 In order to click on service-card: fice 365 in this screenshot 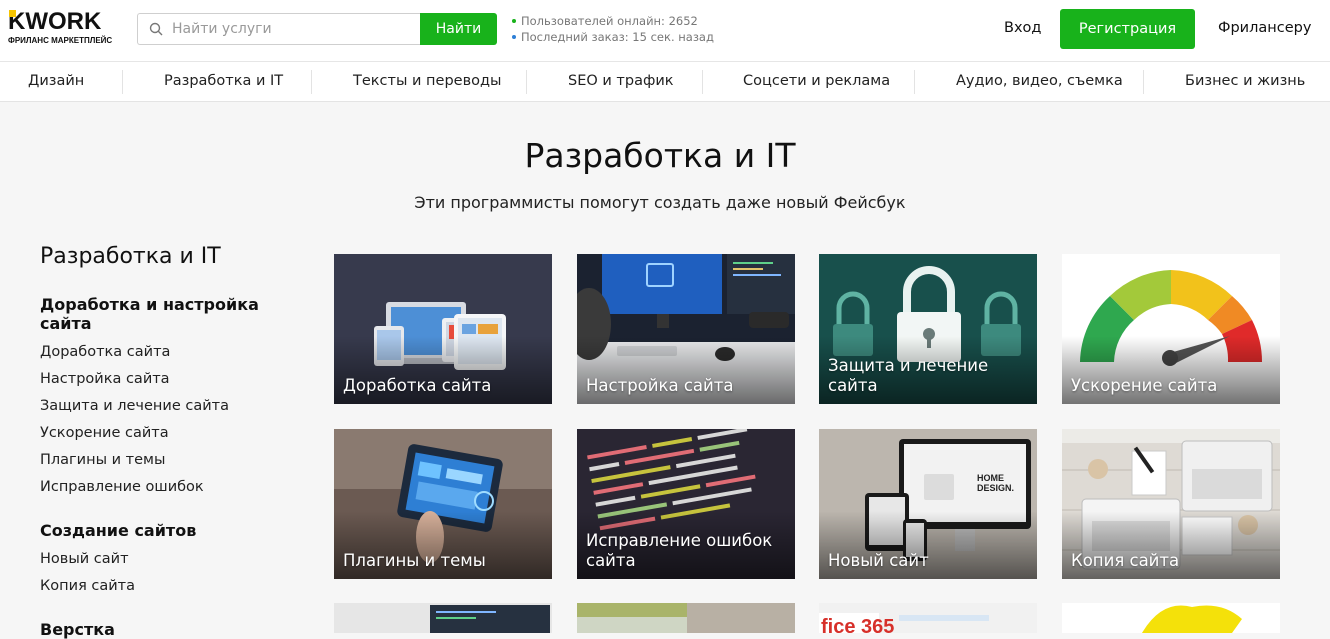, I will do `click(928, 618)`.